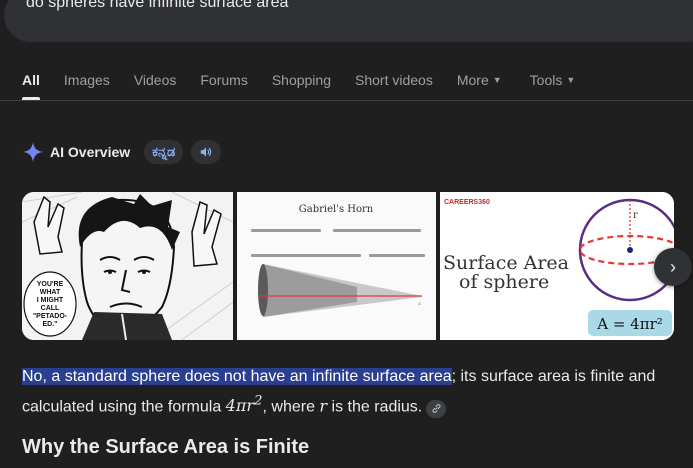 This screenshot has height=468, width=693. Describe the element at coordinates (348, 21) in the screenshot. I see `search-bar: do spheres have infinite surface area` at that location.